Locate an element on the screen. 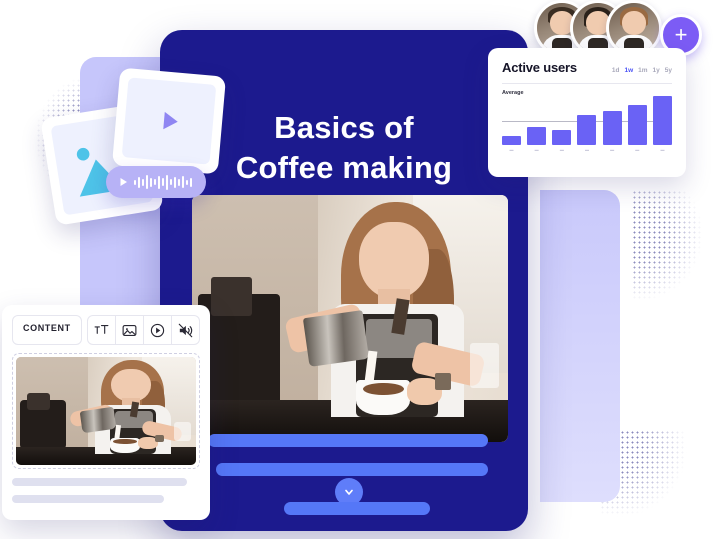 This screenshot has width=714, height=539. audio-waveform-pill is located at coordinates (156, 182).